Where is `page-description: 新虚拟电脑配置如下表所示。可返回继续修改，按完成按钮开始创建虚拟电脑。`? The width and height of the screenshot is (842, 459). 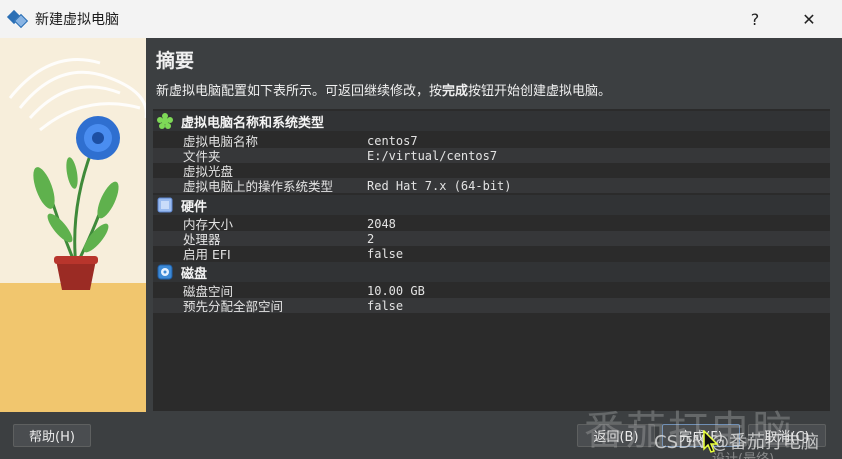 page-description: 新虚拟电脑配置如下表所示。可返回继续修改，按完成按钮开始创建虚拟电脑。 is located at coordinates (384, 91).